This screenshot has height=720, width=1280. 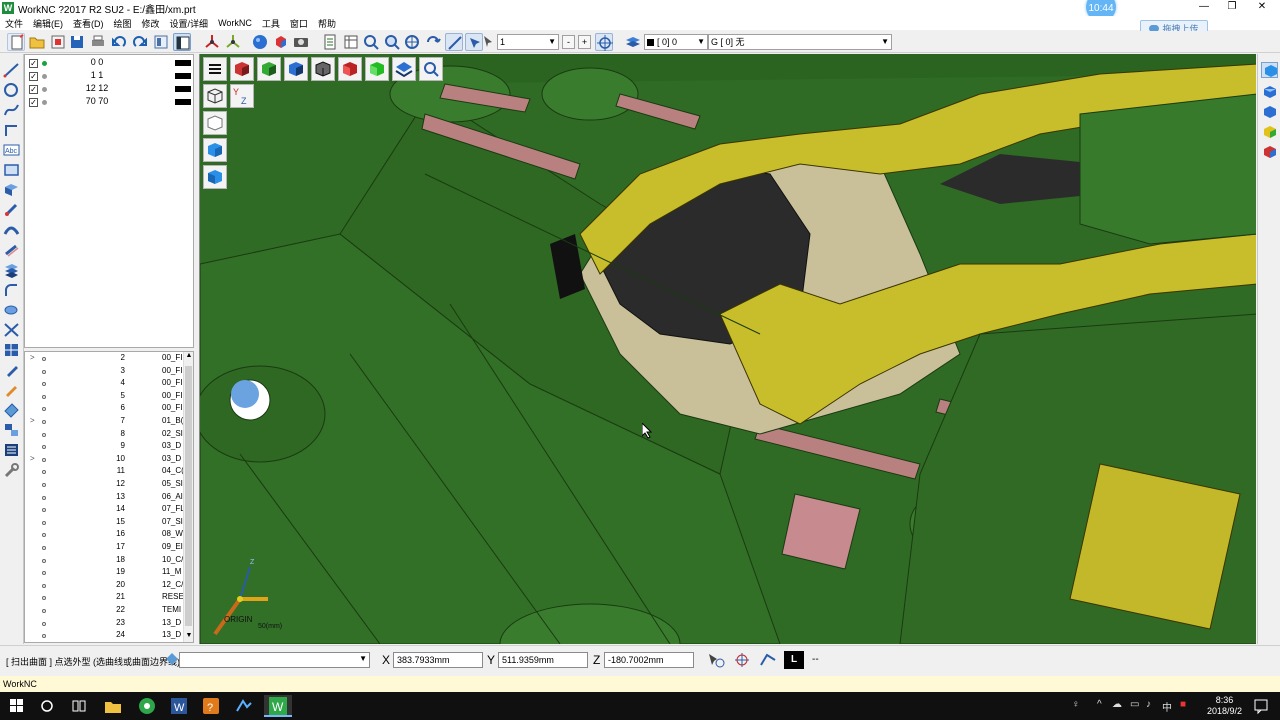 What do you see at coordinates (242, 96) in the screenshot?
I see `axis-view-icon: YZ` at bounding box center [242, 96].